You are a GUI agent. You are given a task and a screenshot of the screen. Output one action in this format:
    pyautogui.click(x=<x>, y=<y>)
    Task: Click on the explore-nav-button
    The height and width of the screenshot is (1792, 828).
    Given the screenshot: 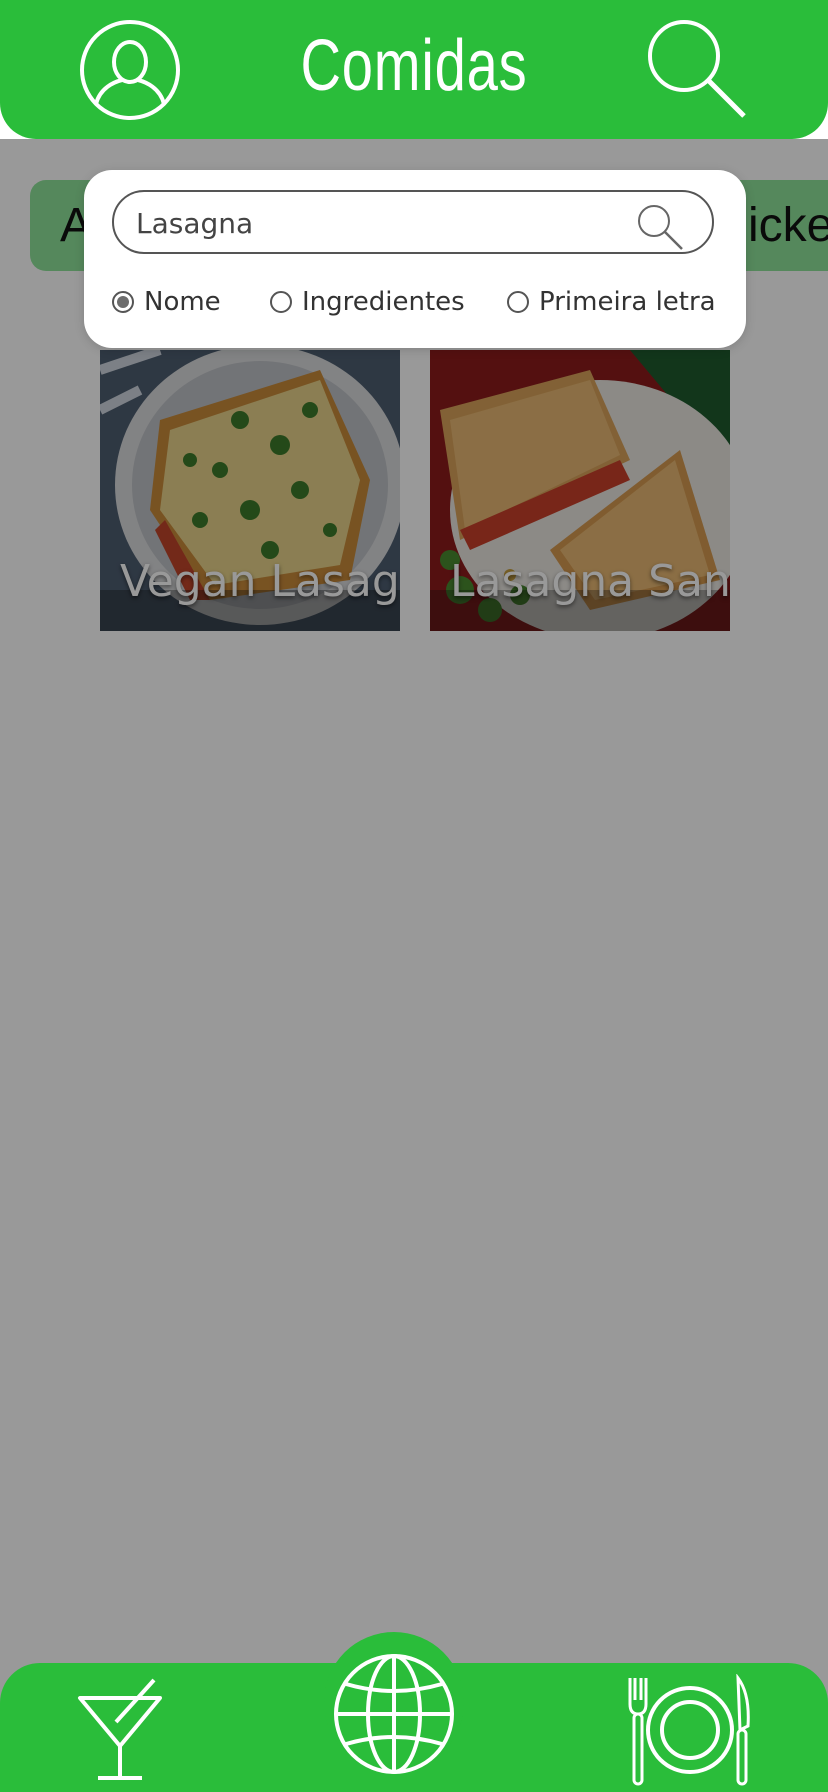 What is the action you would take?
    pyautogui.click(x=394, y=1714)
    